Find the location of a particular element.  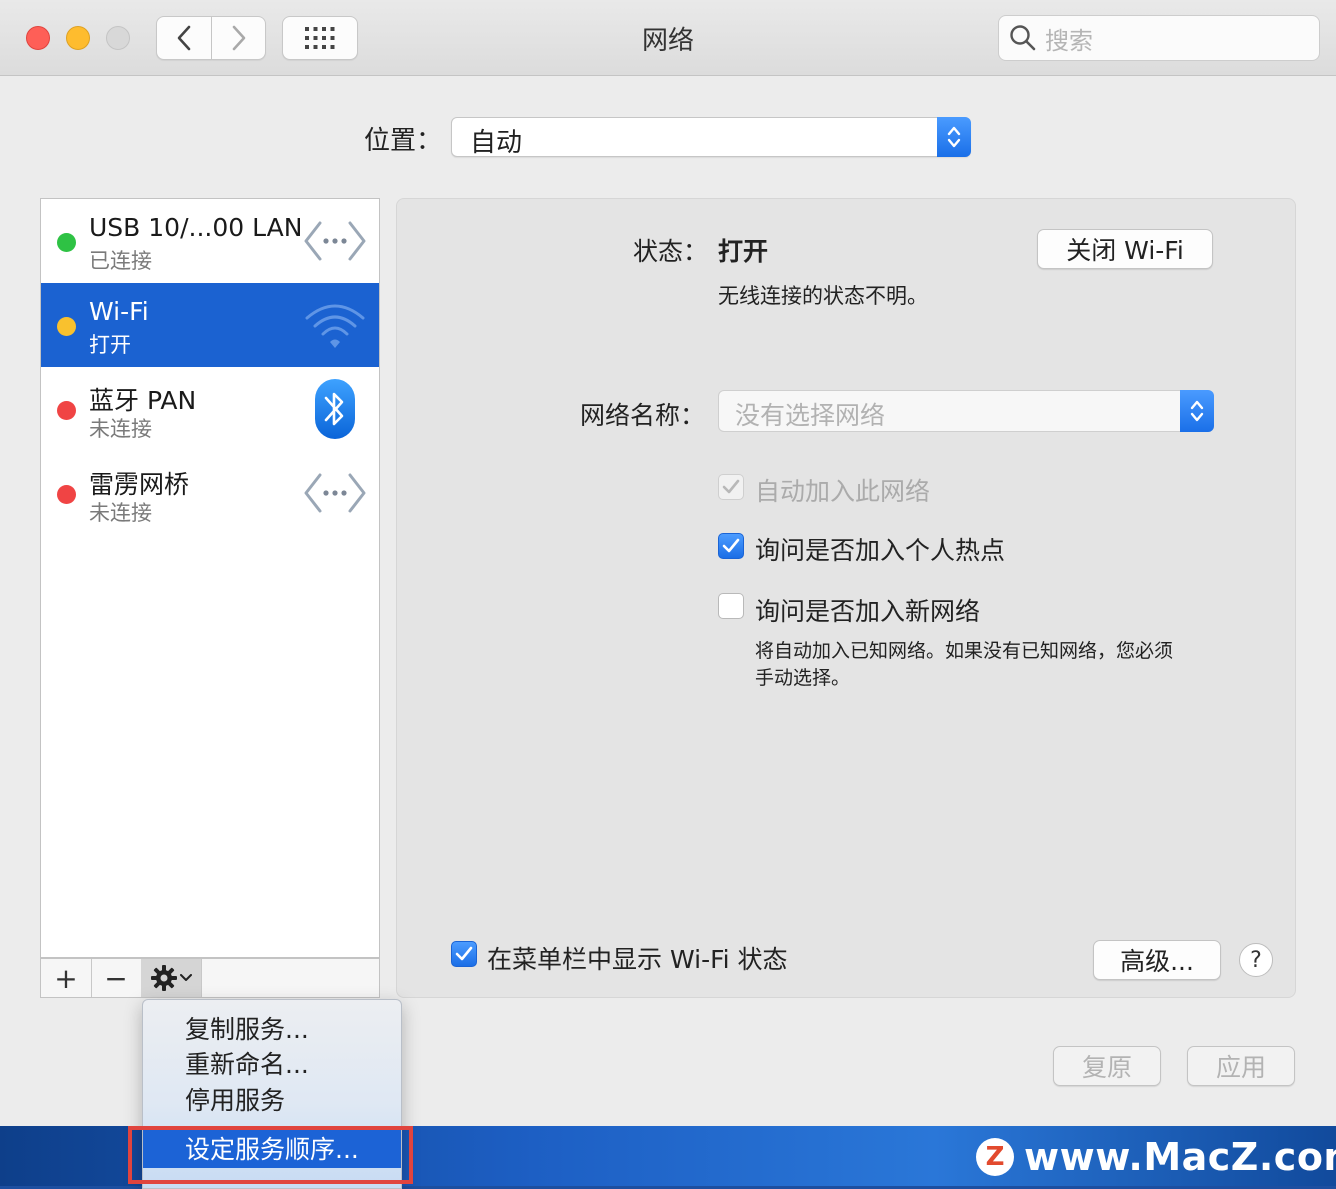

show-wifi-menubar-label: 在菜单栏中显示 Wi-Fi 状态 is located at coordinates (637, 959).